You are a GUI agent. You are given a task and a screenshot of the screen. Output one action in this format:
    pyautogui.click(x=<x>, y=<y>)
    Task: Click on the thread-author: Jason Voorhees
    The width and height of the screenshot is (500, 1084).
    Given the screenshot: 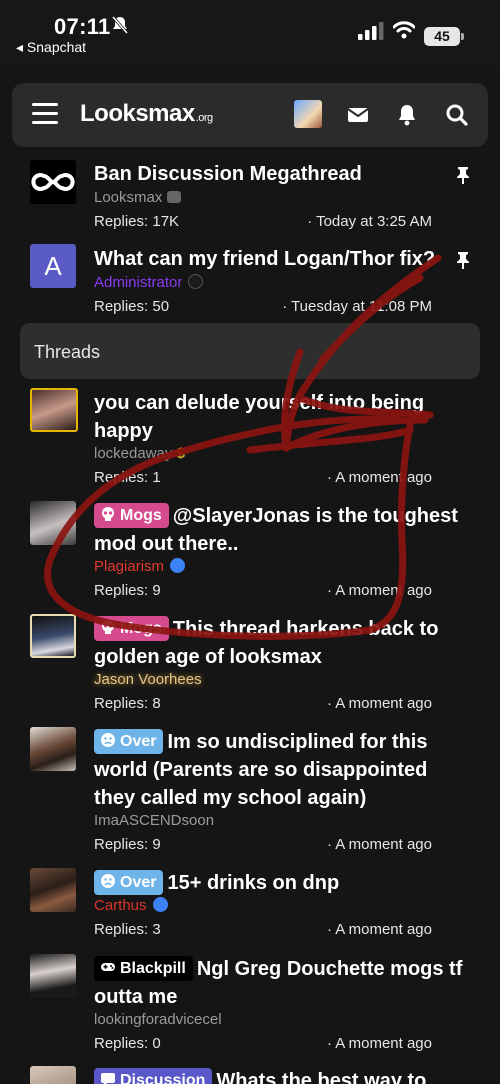 What is the action you would take?
    pyautogui.click(x=148, y=679)
    